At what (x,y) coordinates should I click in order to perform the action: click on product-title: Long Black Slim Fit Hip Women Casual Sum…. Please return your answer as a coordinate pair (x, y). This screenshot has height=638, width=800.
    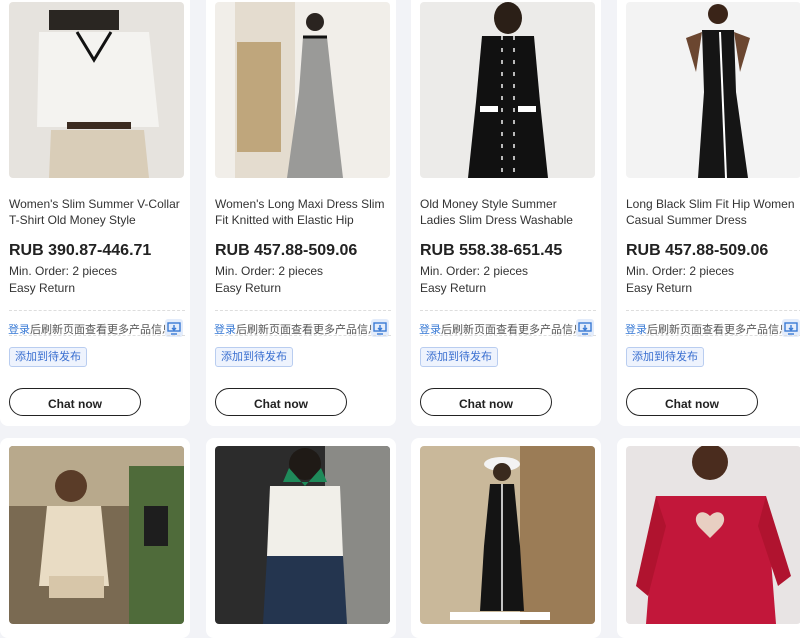
    Looking at the image, I should click on (712, 213).